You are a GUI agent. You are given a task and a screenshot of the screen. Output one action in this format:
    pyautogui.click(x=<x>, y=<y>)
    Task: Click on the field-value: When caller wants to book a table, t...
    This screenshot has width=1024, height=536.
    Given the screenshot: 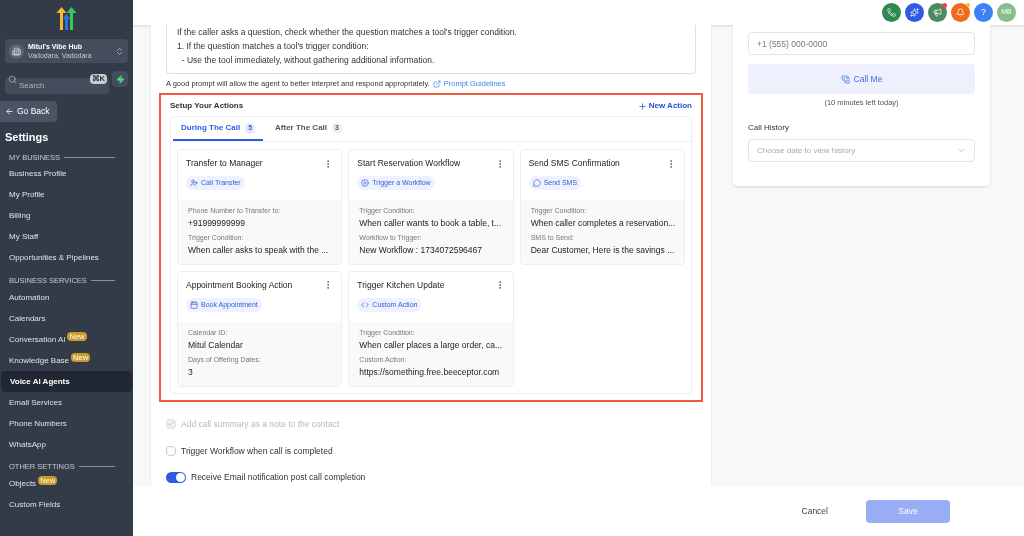 What is the action you would take?
    pyautogui.click(x=431, y=223)
    